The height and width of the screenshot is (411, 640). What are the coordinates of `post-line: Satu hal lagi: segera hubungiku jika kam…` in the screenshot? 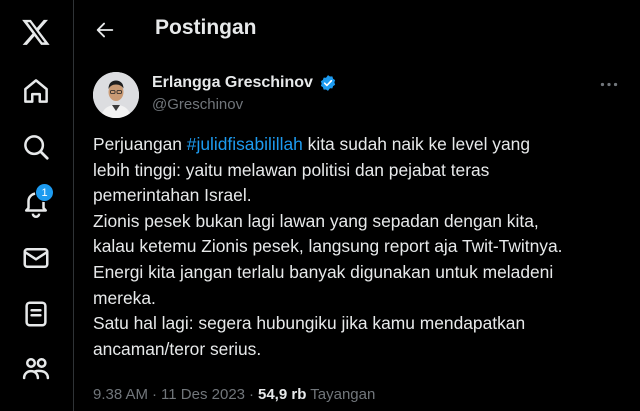 It's located at (309, 323).